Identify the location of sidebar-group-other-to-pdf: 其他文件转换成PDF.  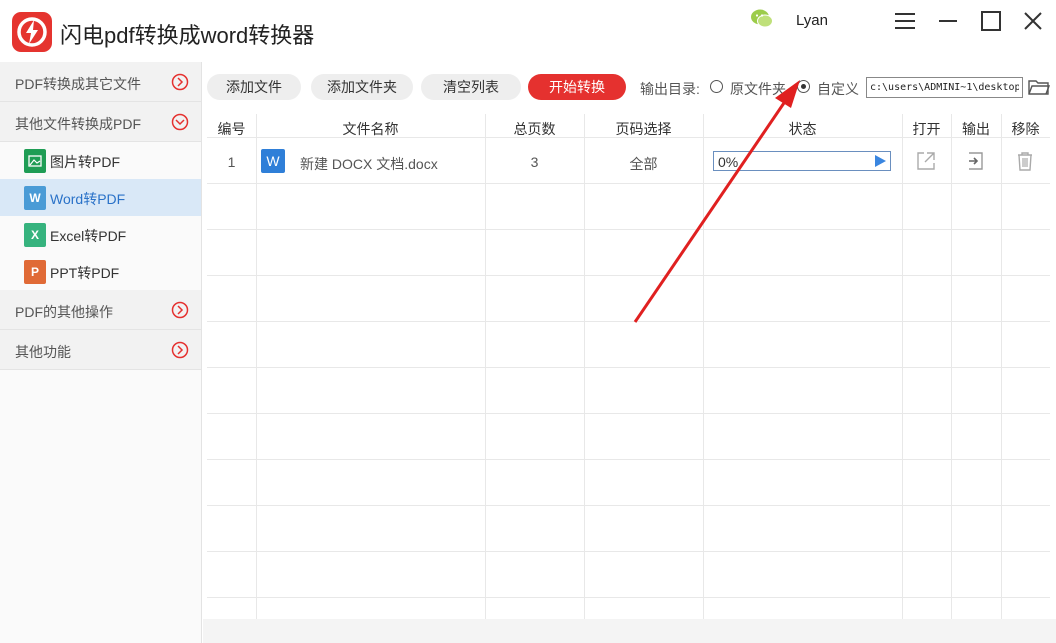
(100, 122).